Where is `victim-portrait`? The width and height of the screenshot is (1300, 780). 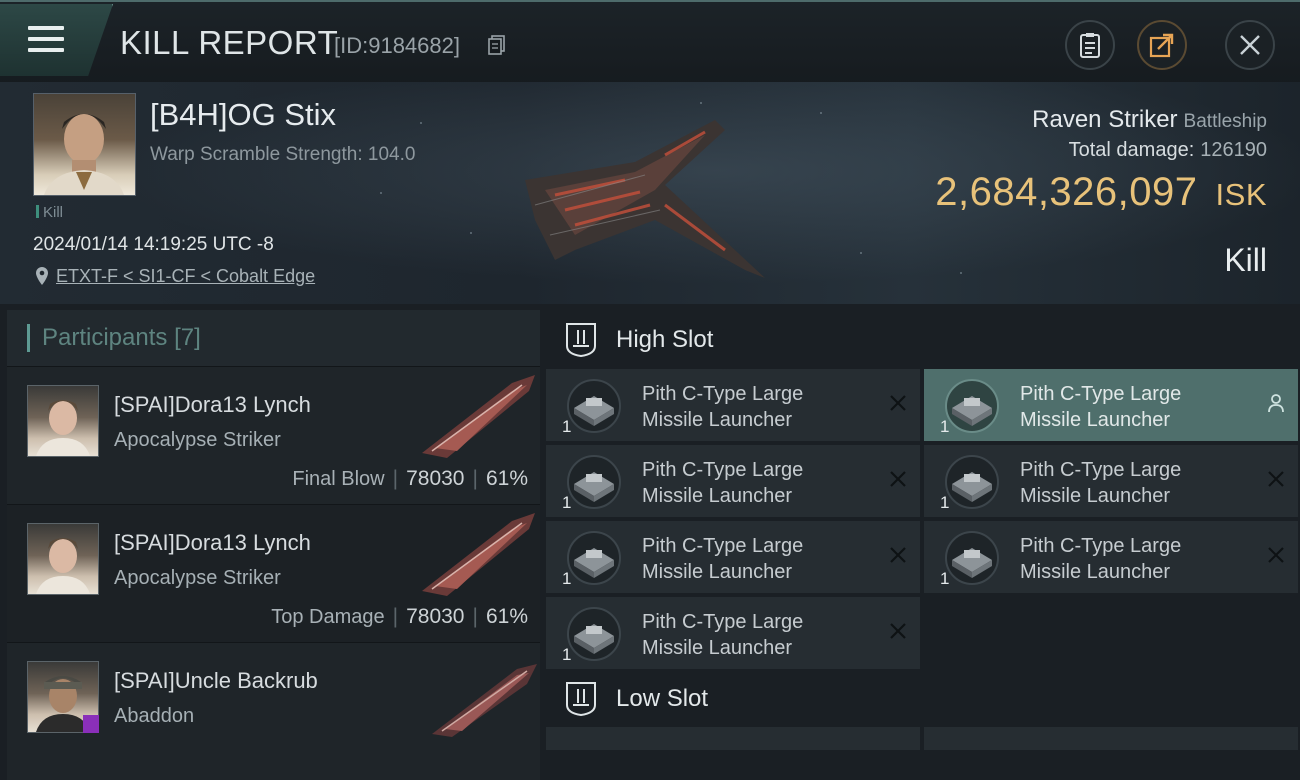
victim-portrait is located at coordinates (84, 144).